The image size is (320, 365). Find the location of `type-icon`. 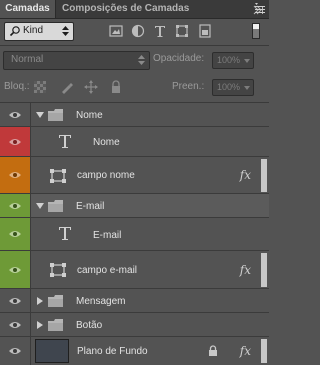

type-icon is located at coordinates (160, 31).